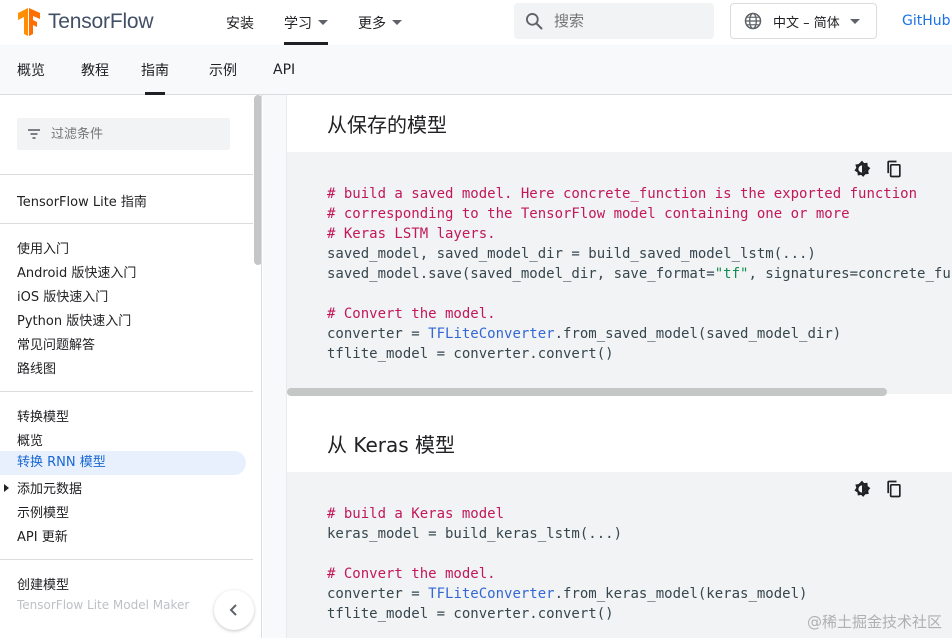 Image resolution: width=952 pixels, height=638 pixels. I want to click on filter-icon, so click(34, 134).